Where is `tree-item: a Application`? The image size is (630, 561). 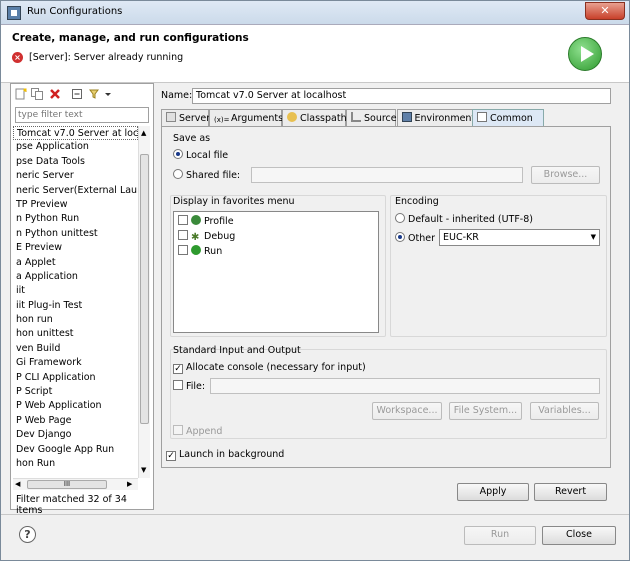 tree-item: a Application is located at coordinates (75, 277).